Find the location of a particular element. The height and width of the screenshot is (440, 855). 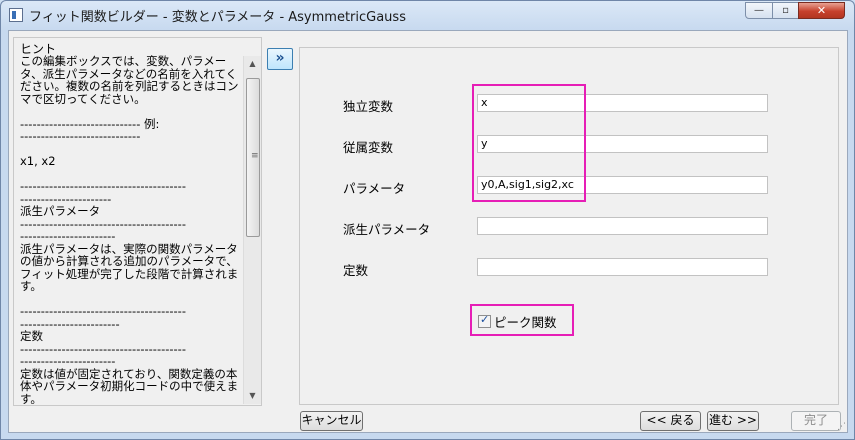

scroll-down-icon: ▼ is located at coordinates (252, 396).